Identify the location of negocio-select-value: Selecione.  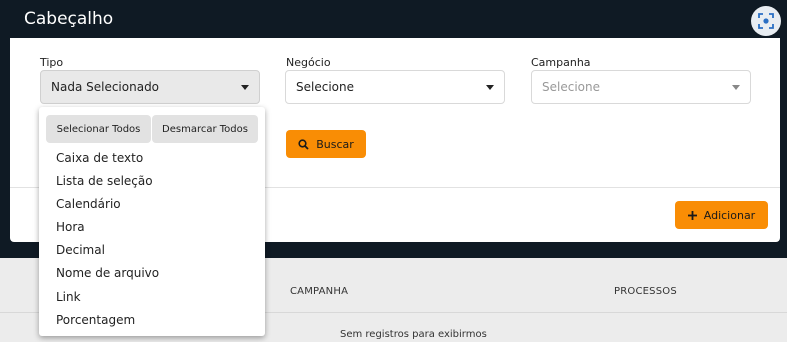
(325, 87).